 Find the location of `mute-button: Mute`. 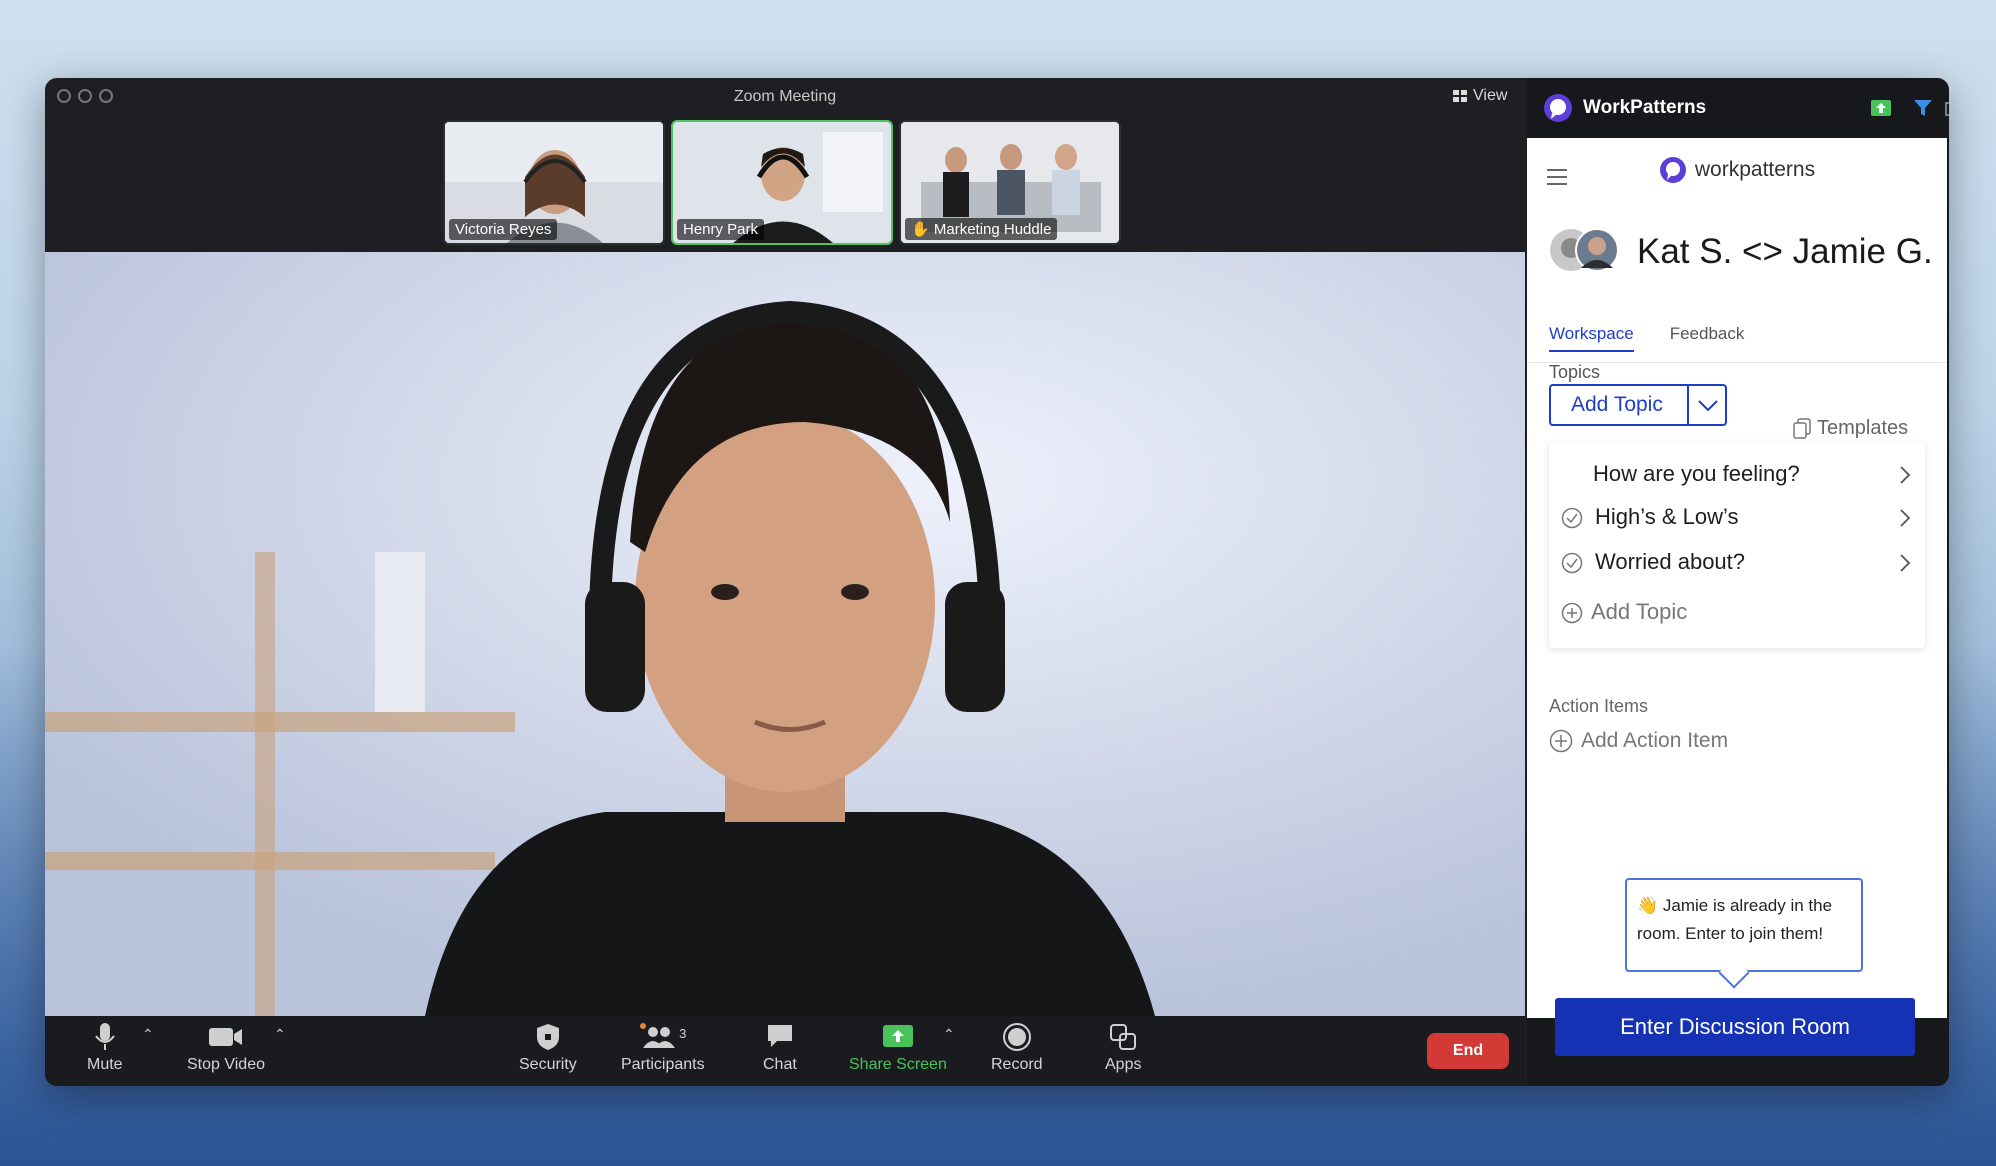

mute-button: Mute is located at coordinates (105, 1048).